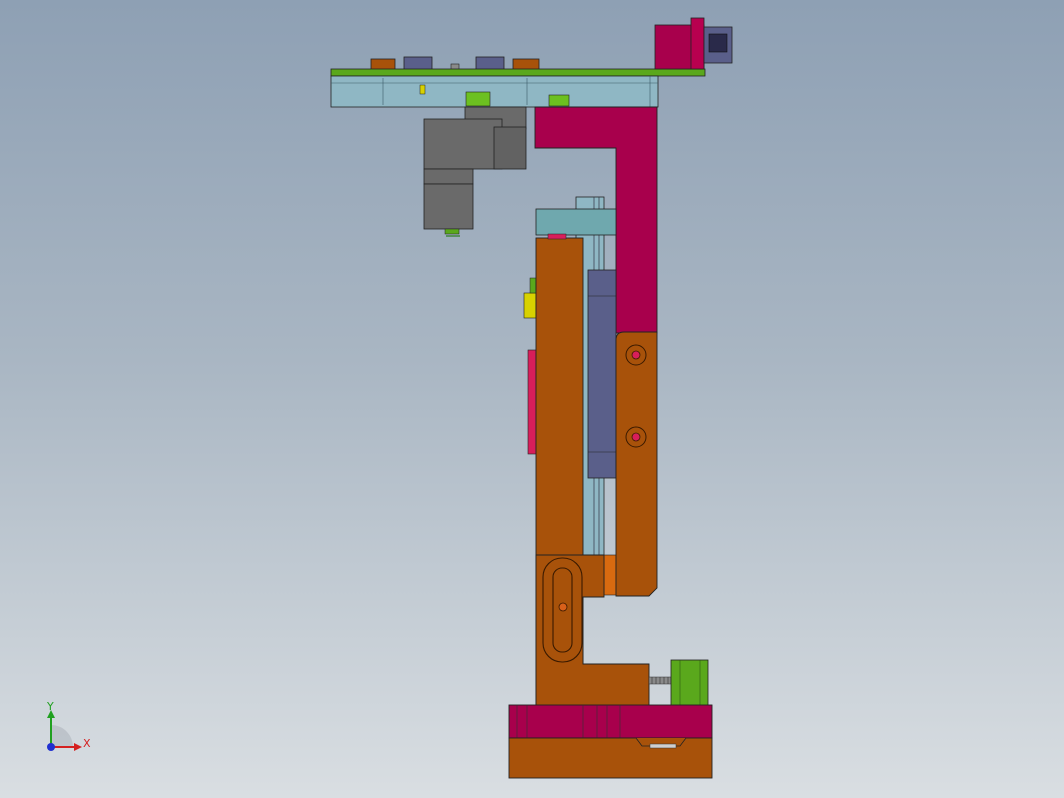 Image resolution: width=1064 pixels, height=798 pixels. Describe the element at coordinates (51, 747) in the screenshot. I see `z-axis-dot` at that location.